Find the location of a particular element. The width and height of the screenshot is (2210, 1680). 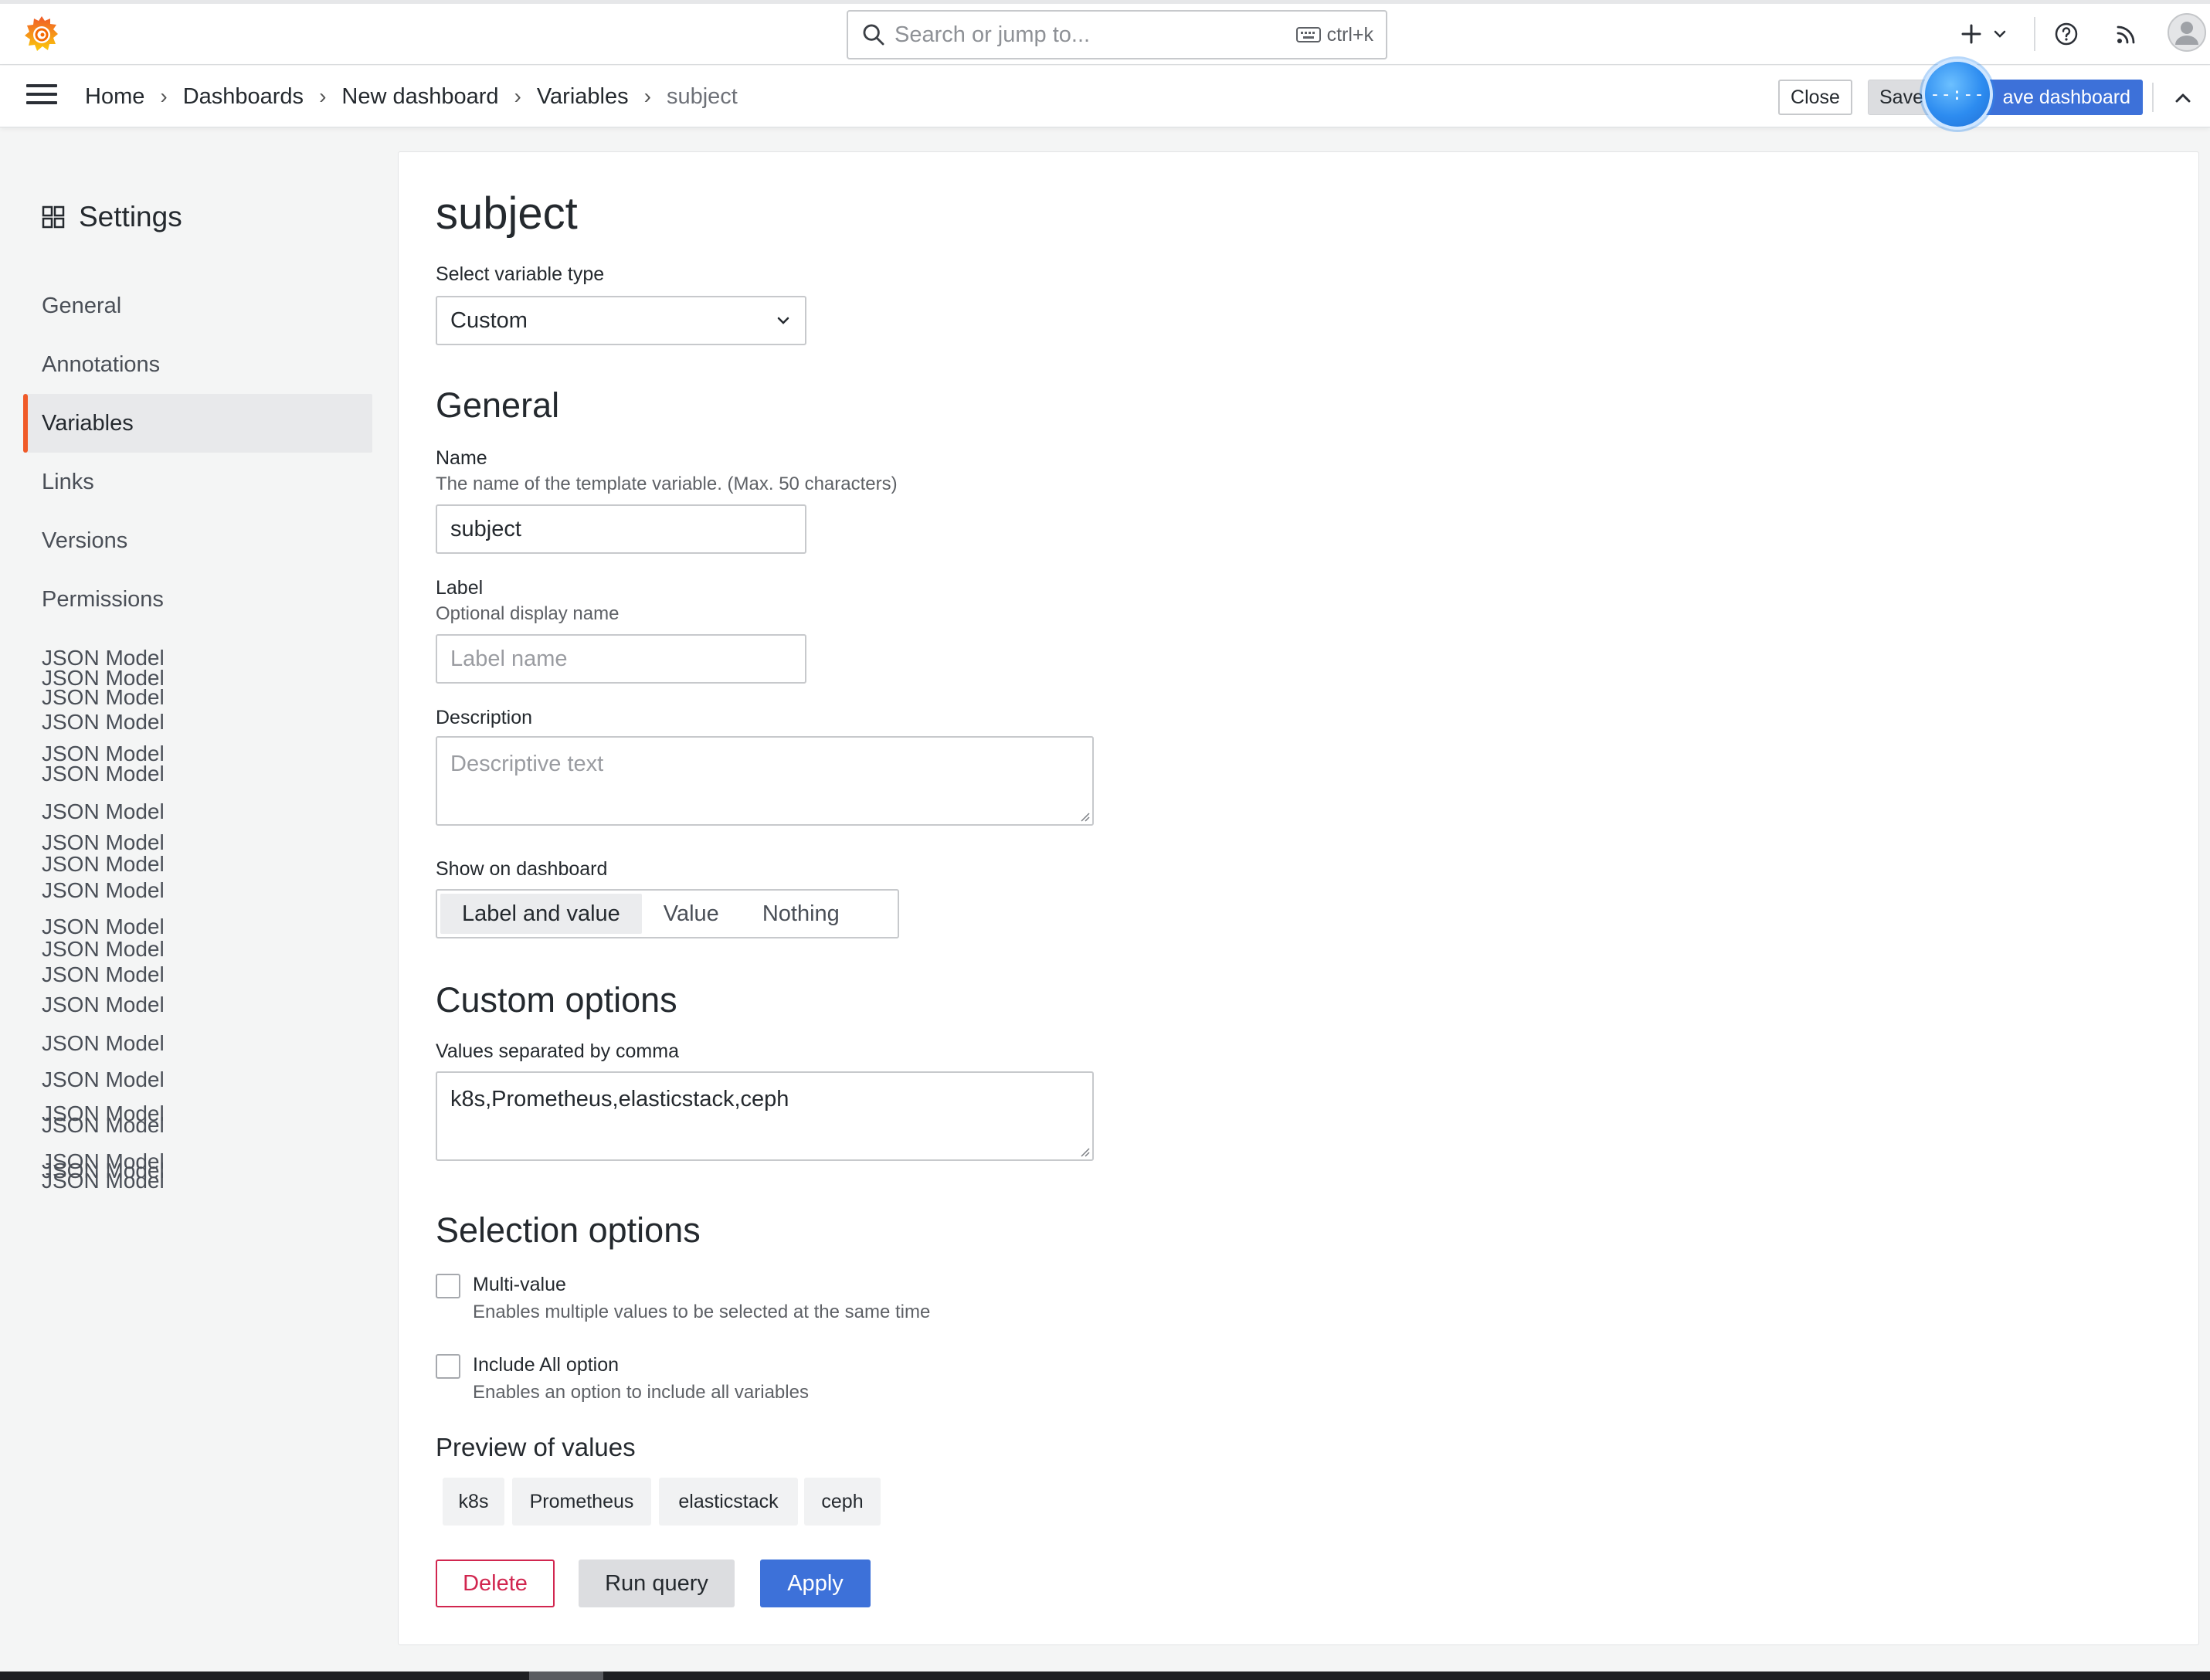

sidebar-item-label: Variables is located at coordinates (88, 423).